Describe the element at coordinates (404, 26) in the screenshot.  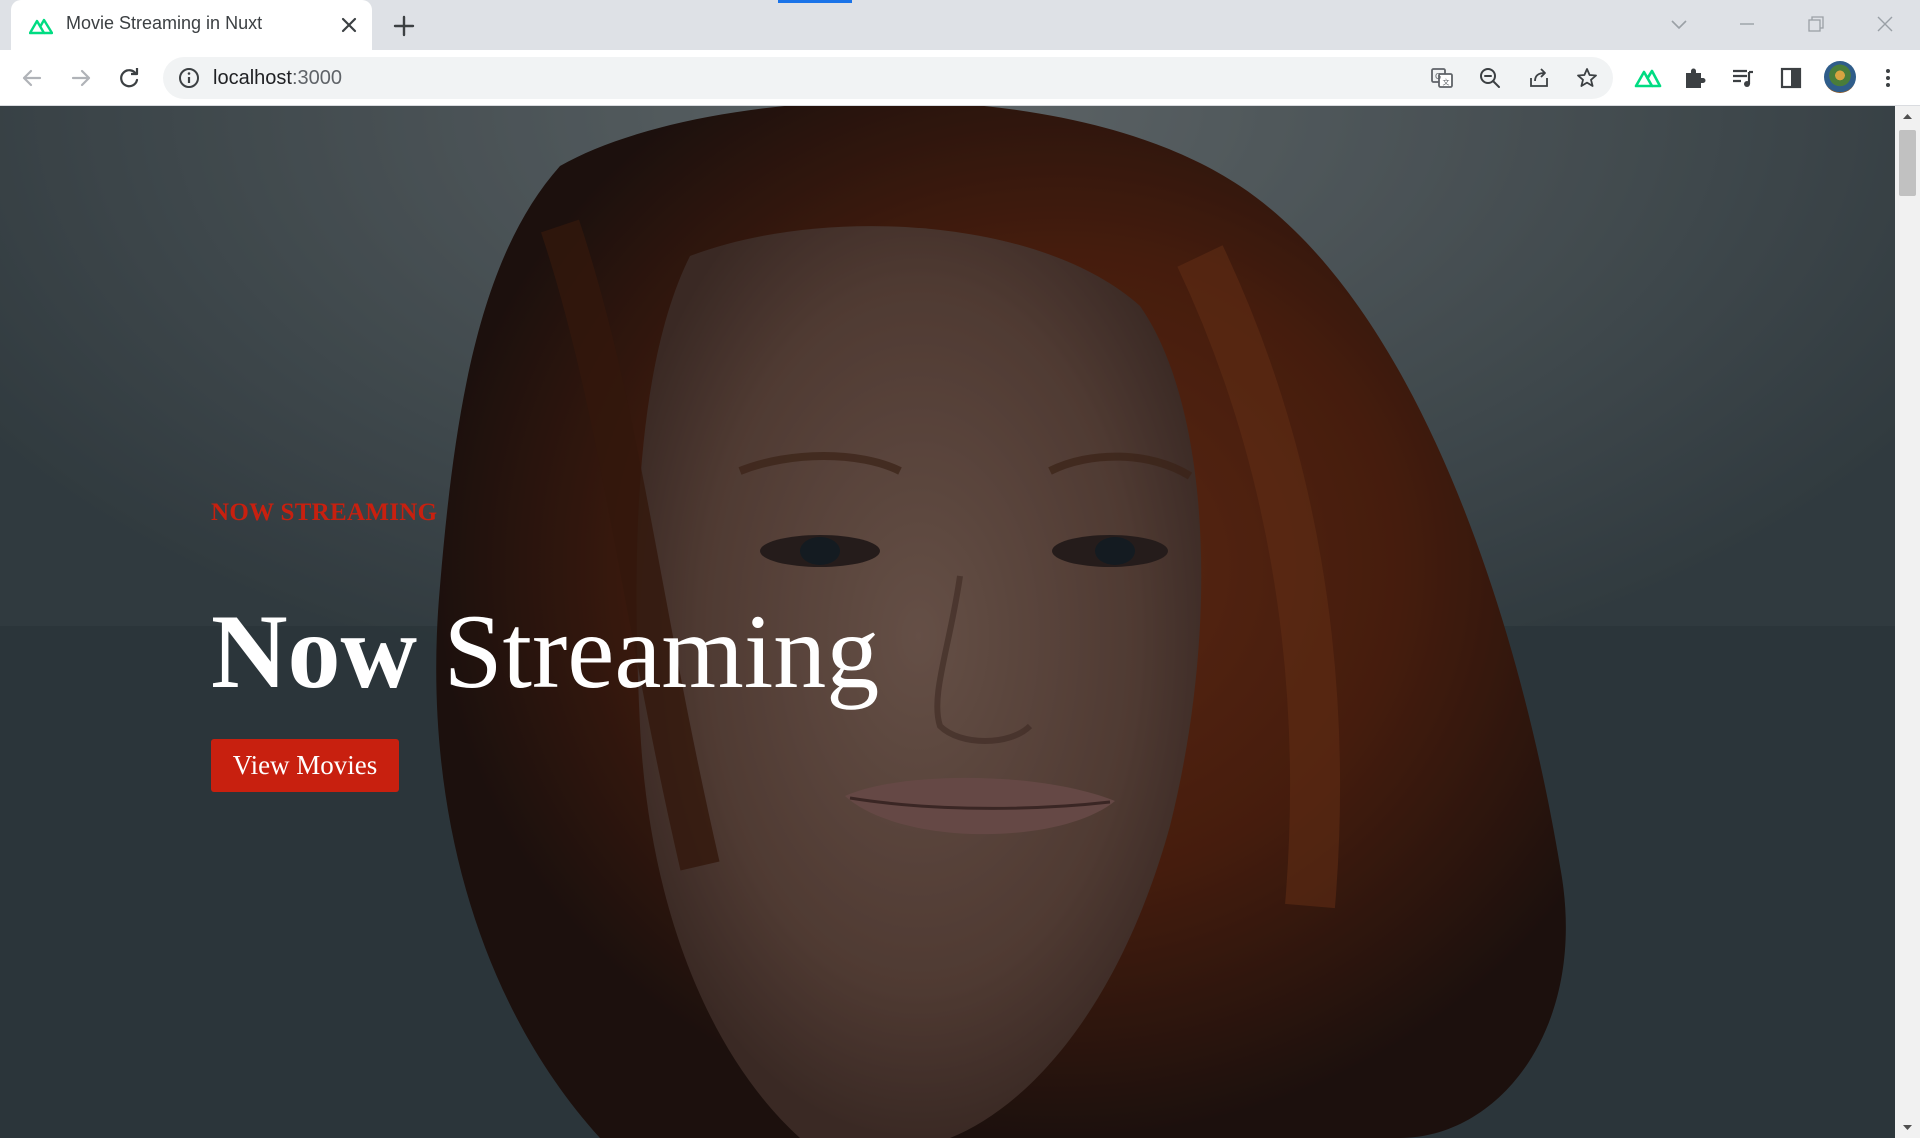
I see `plus-icon` at that location.